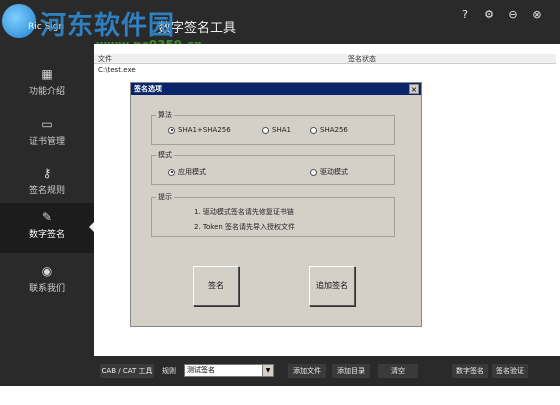 This screenshot has height=405, width=560. I want to click on chat-icon: ◉, so click(47, 271).